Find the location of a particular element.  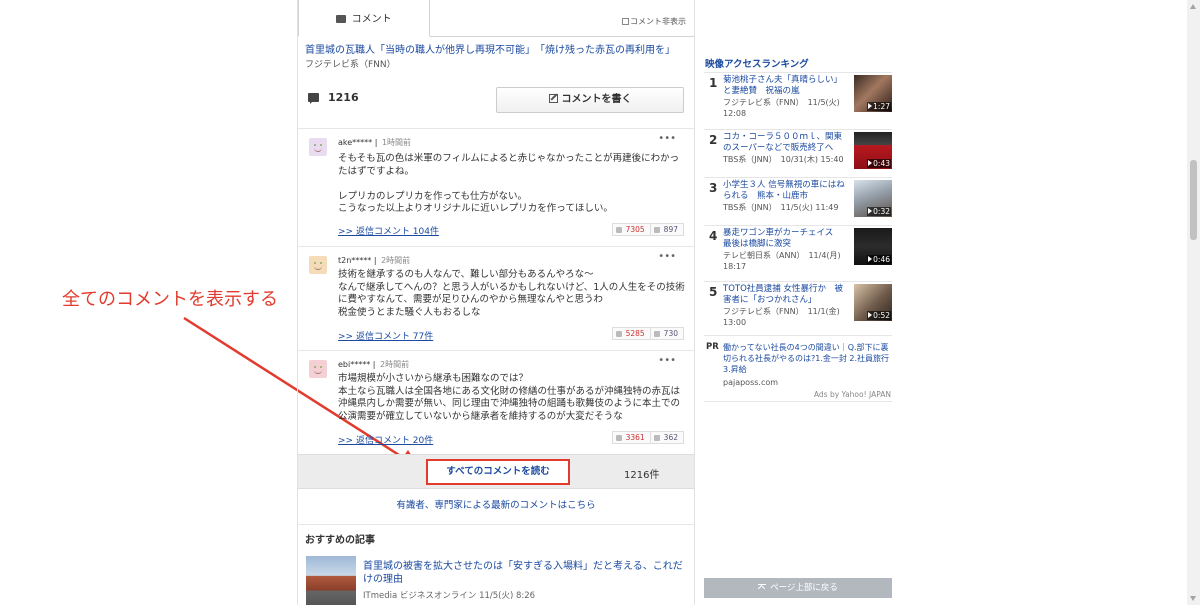

disagree-count: 730 is located at coordinates (670, 333).